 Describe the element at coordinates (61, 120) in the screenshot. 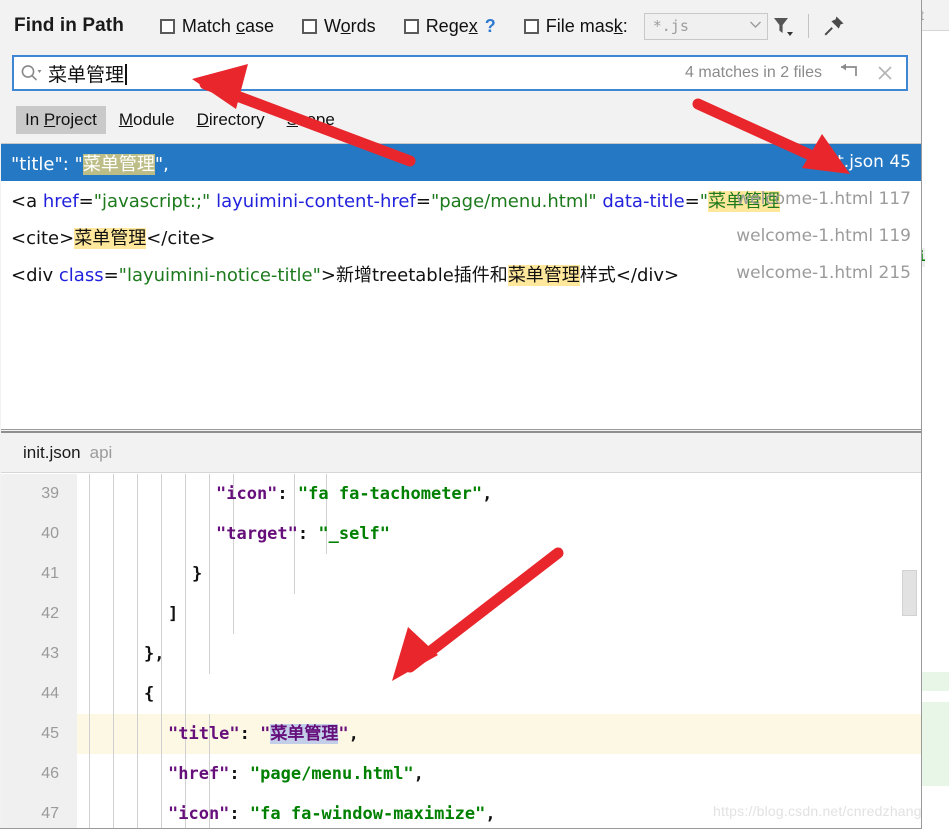

I see `scope-tab-in-project: In Project` at that location.